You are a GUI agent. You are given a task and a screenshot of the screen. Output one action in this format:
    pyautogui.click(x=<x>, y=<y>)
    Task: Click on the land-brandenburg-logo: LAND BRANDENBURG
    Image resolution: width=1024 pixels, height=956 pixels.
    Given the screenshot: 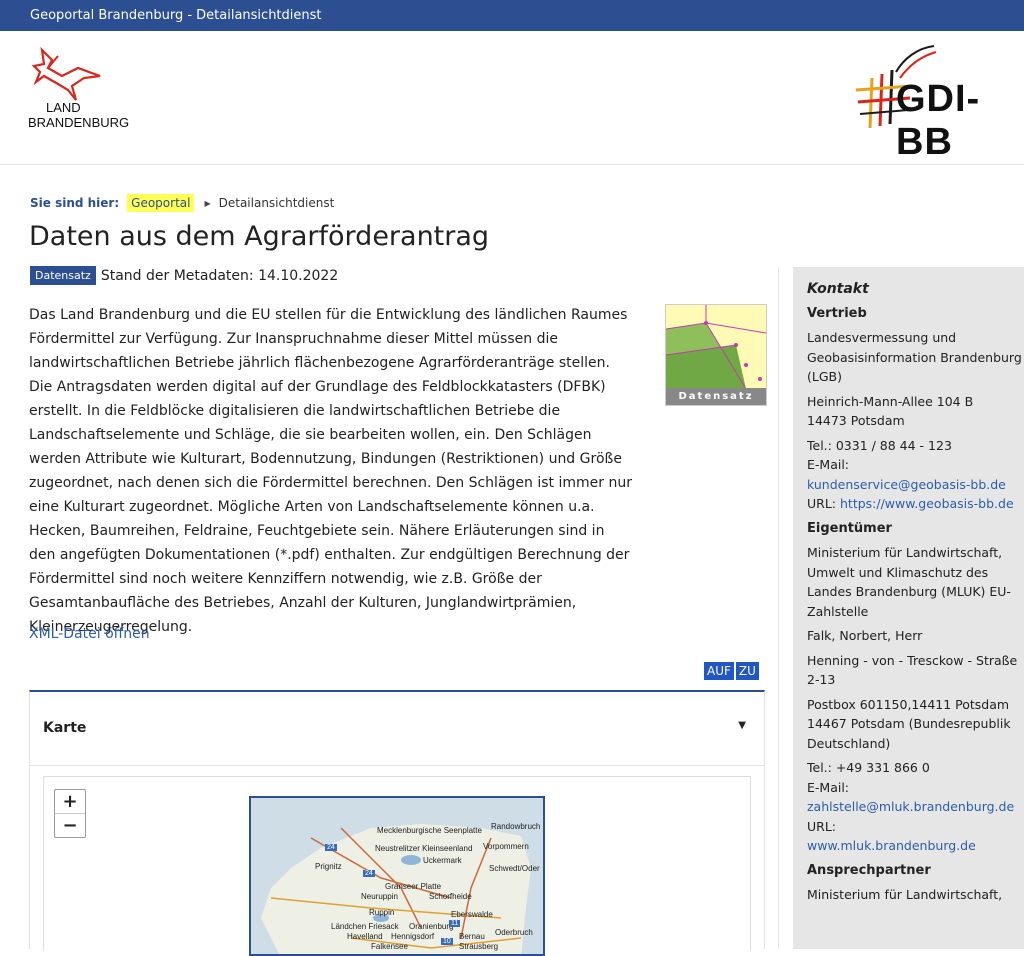 What is the action you would take?
    pyautogui.click(x=83, y=89)
    